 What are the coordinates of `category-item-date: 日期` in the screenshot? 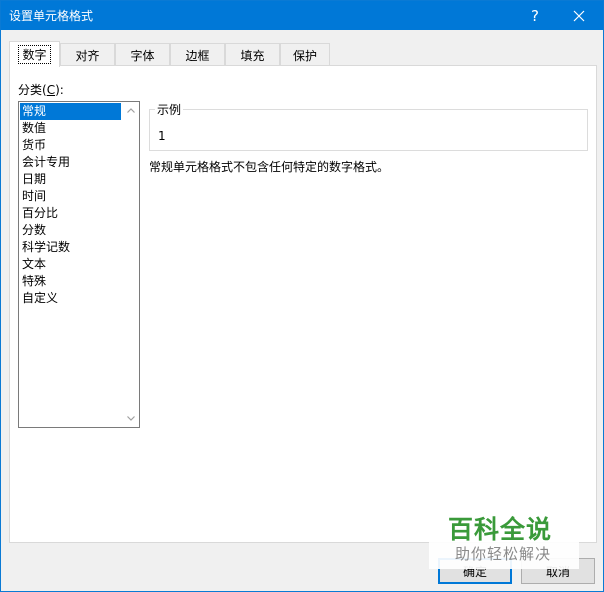 It's located at (70, 179).